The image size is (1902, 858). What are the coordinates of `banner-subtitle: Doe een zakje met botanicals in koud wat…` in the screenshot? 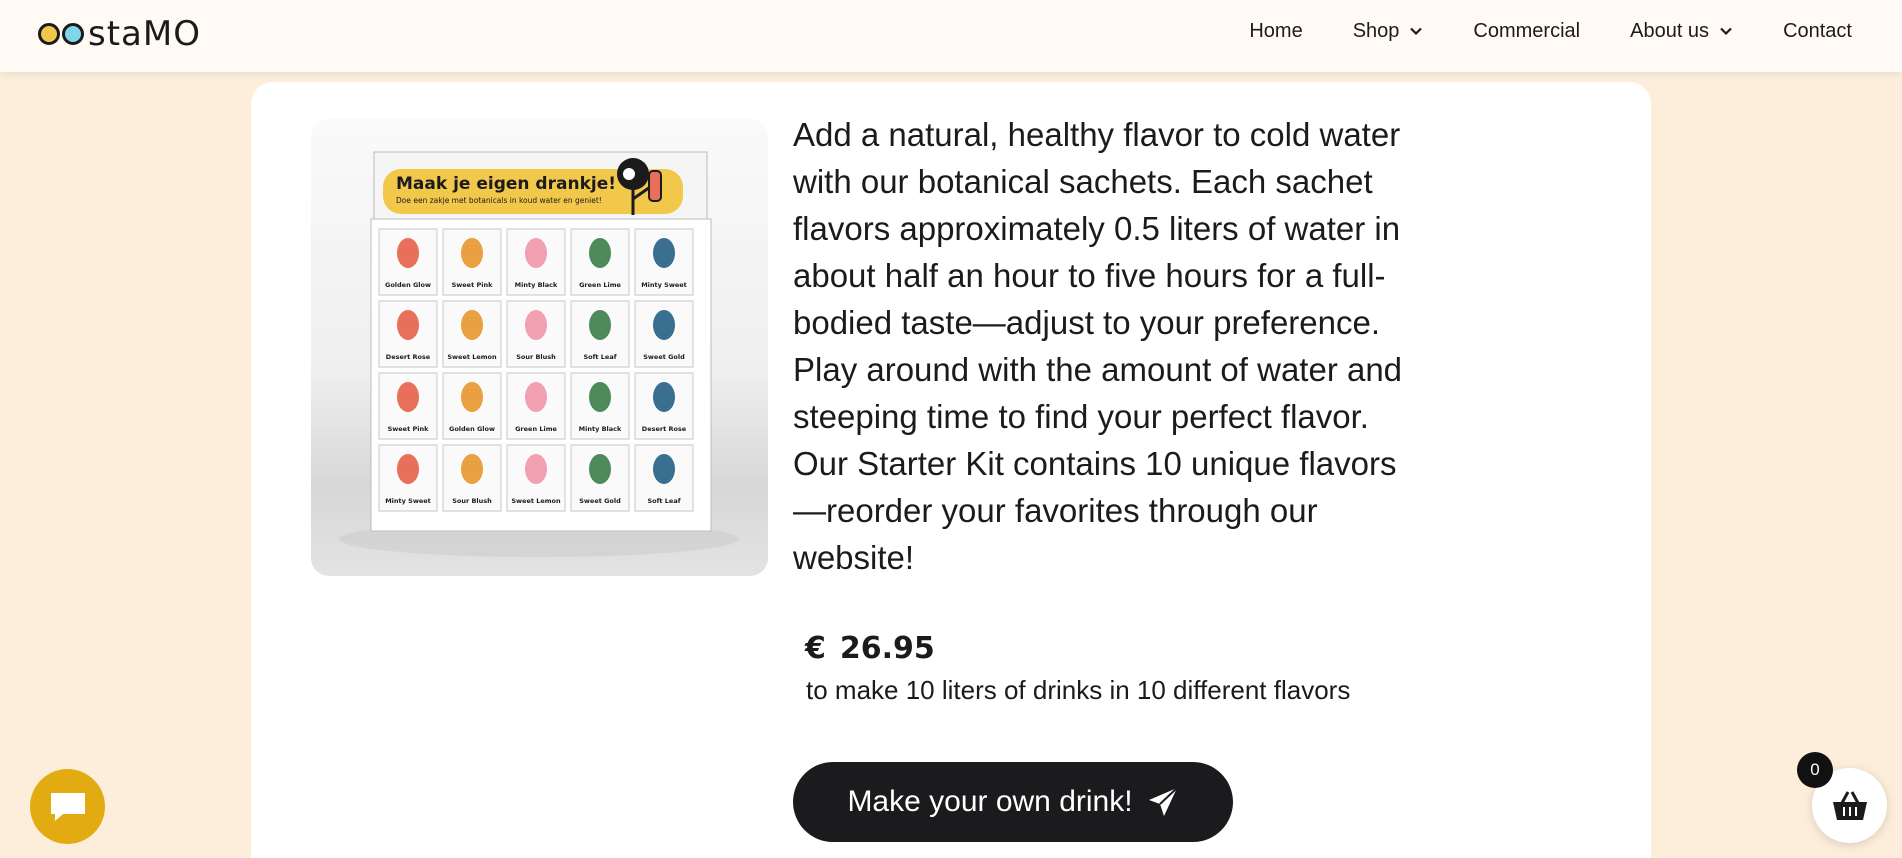 It's located at (499, 200).